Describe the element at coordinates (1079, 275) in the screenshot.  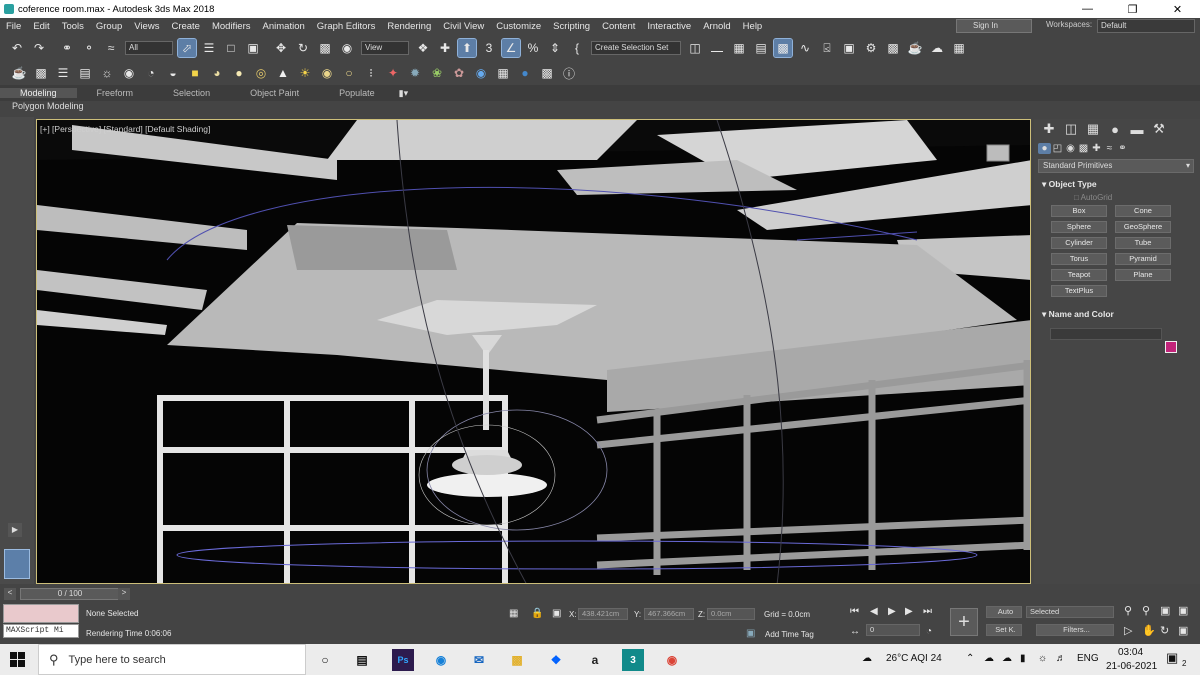
I see `teapot-button: Teapot` at that location.